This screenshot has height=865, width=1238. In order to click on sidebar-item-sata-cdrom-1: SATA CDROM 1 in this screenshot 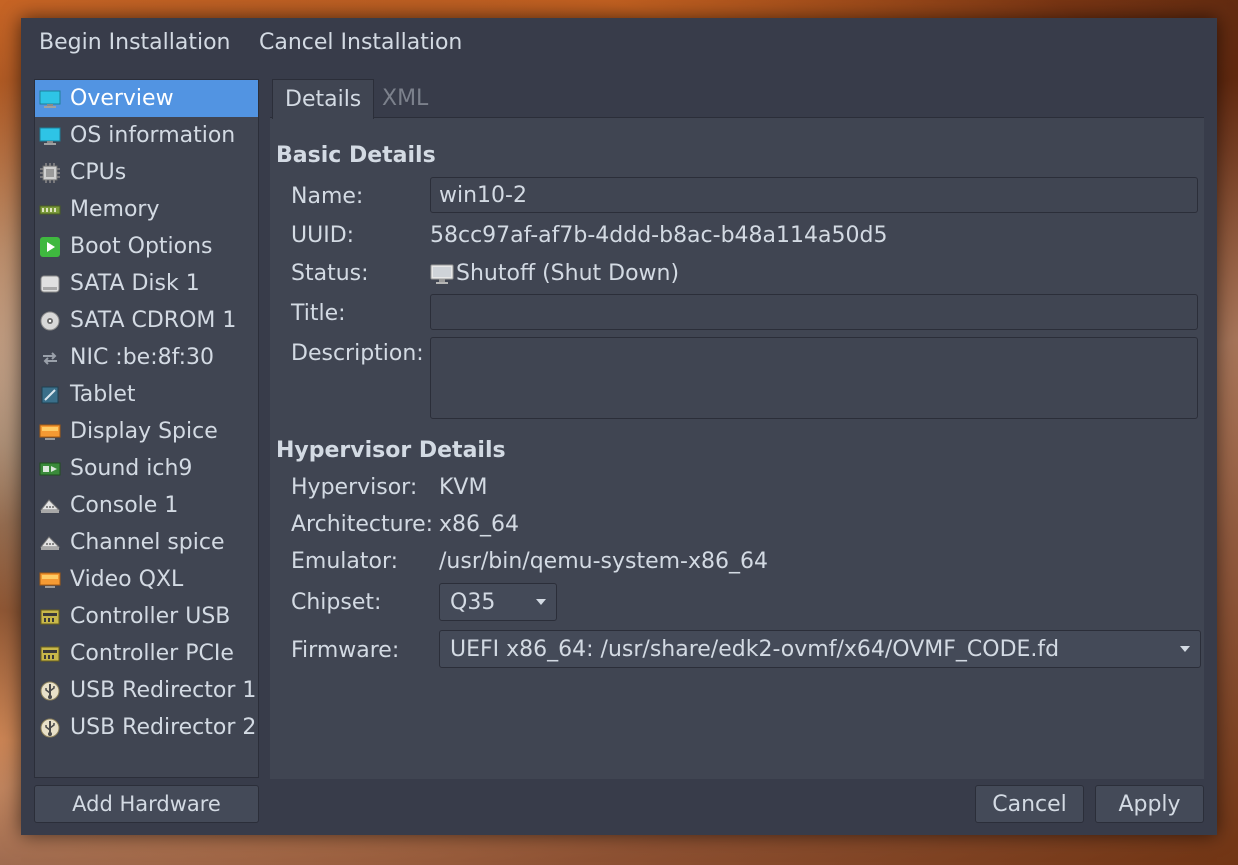, I will do `click(146, 320)`.